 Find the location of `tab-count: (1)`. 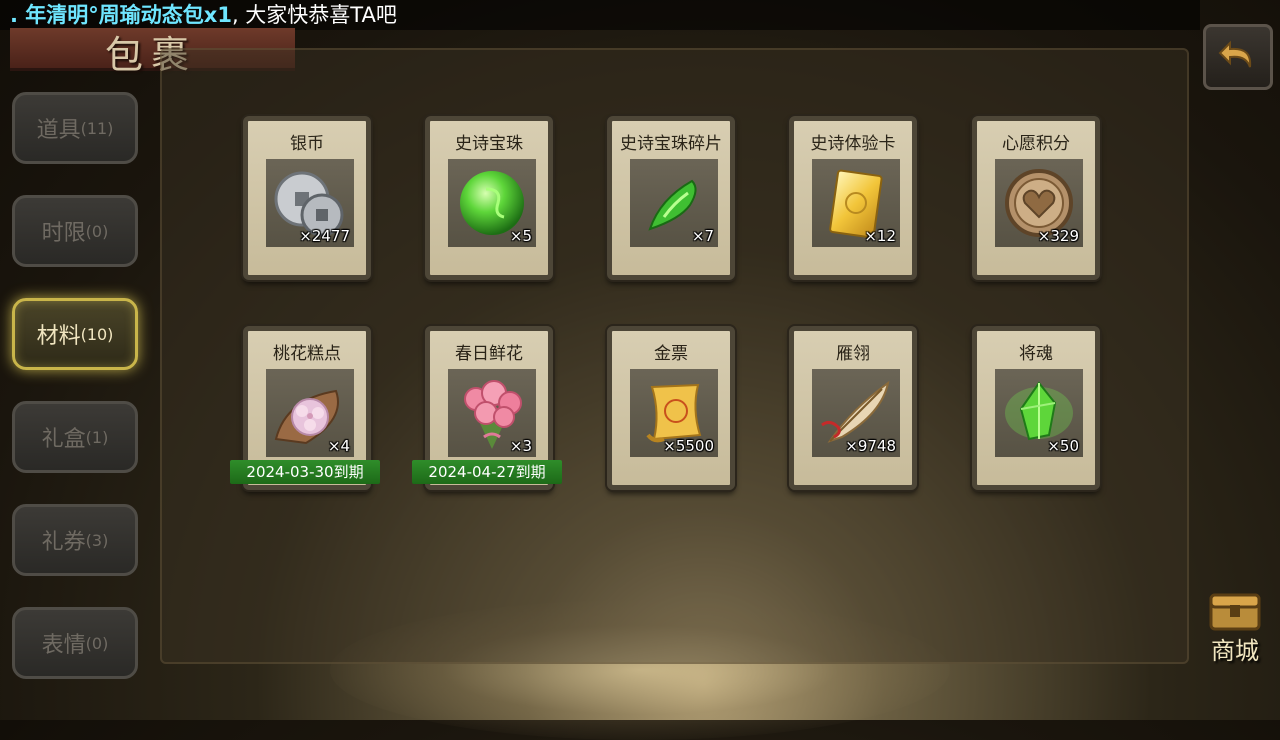

tab-count: (1) is located at coordinates (97, 437).